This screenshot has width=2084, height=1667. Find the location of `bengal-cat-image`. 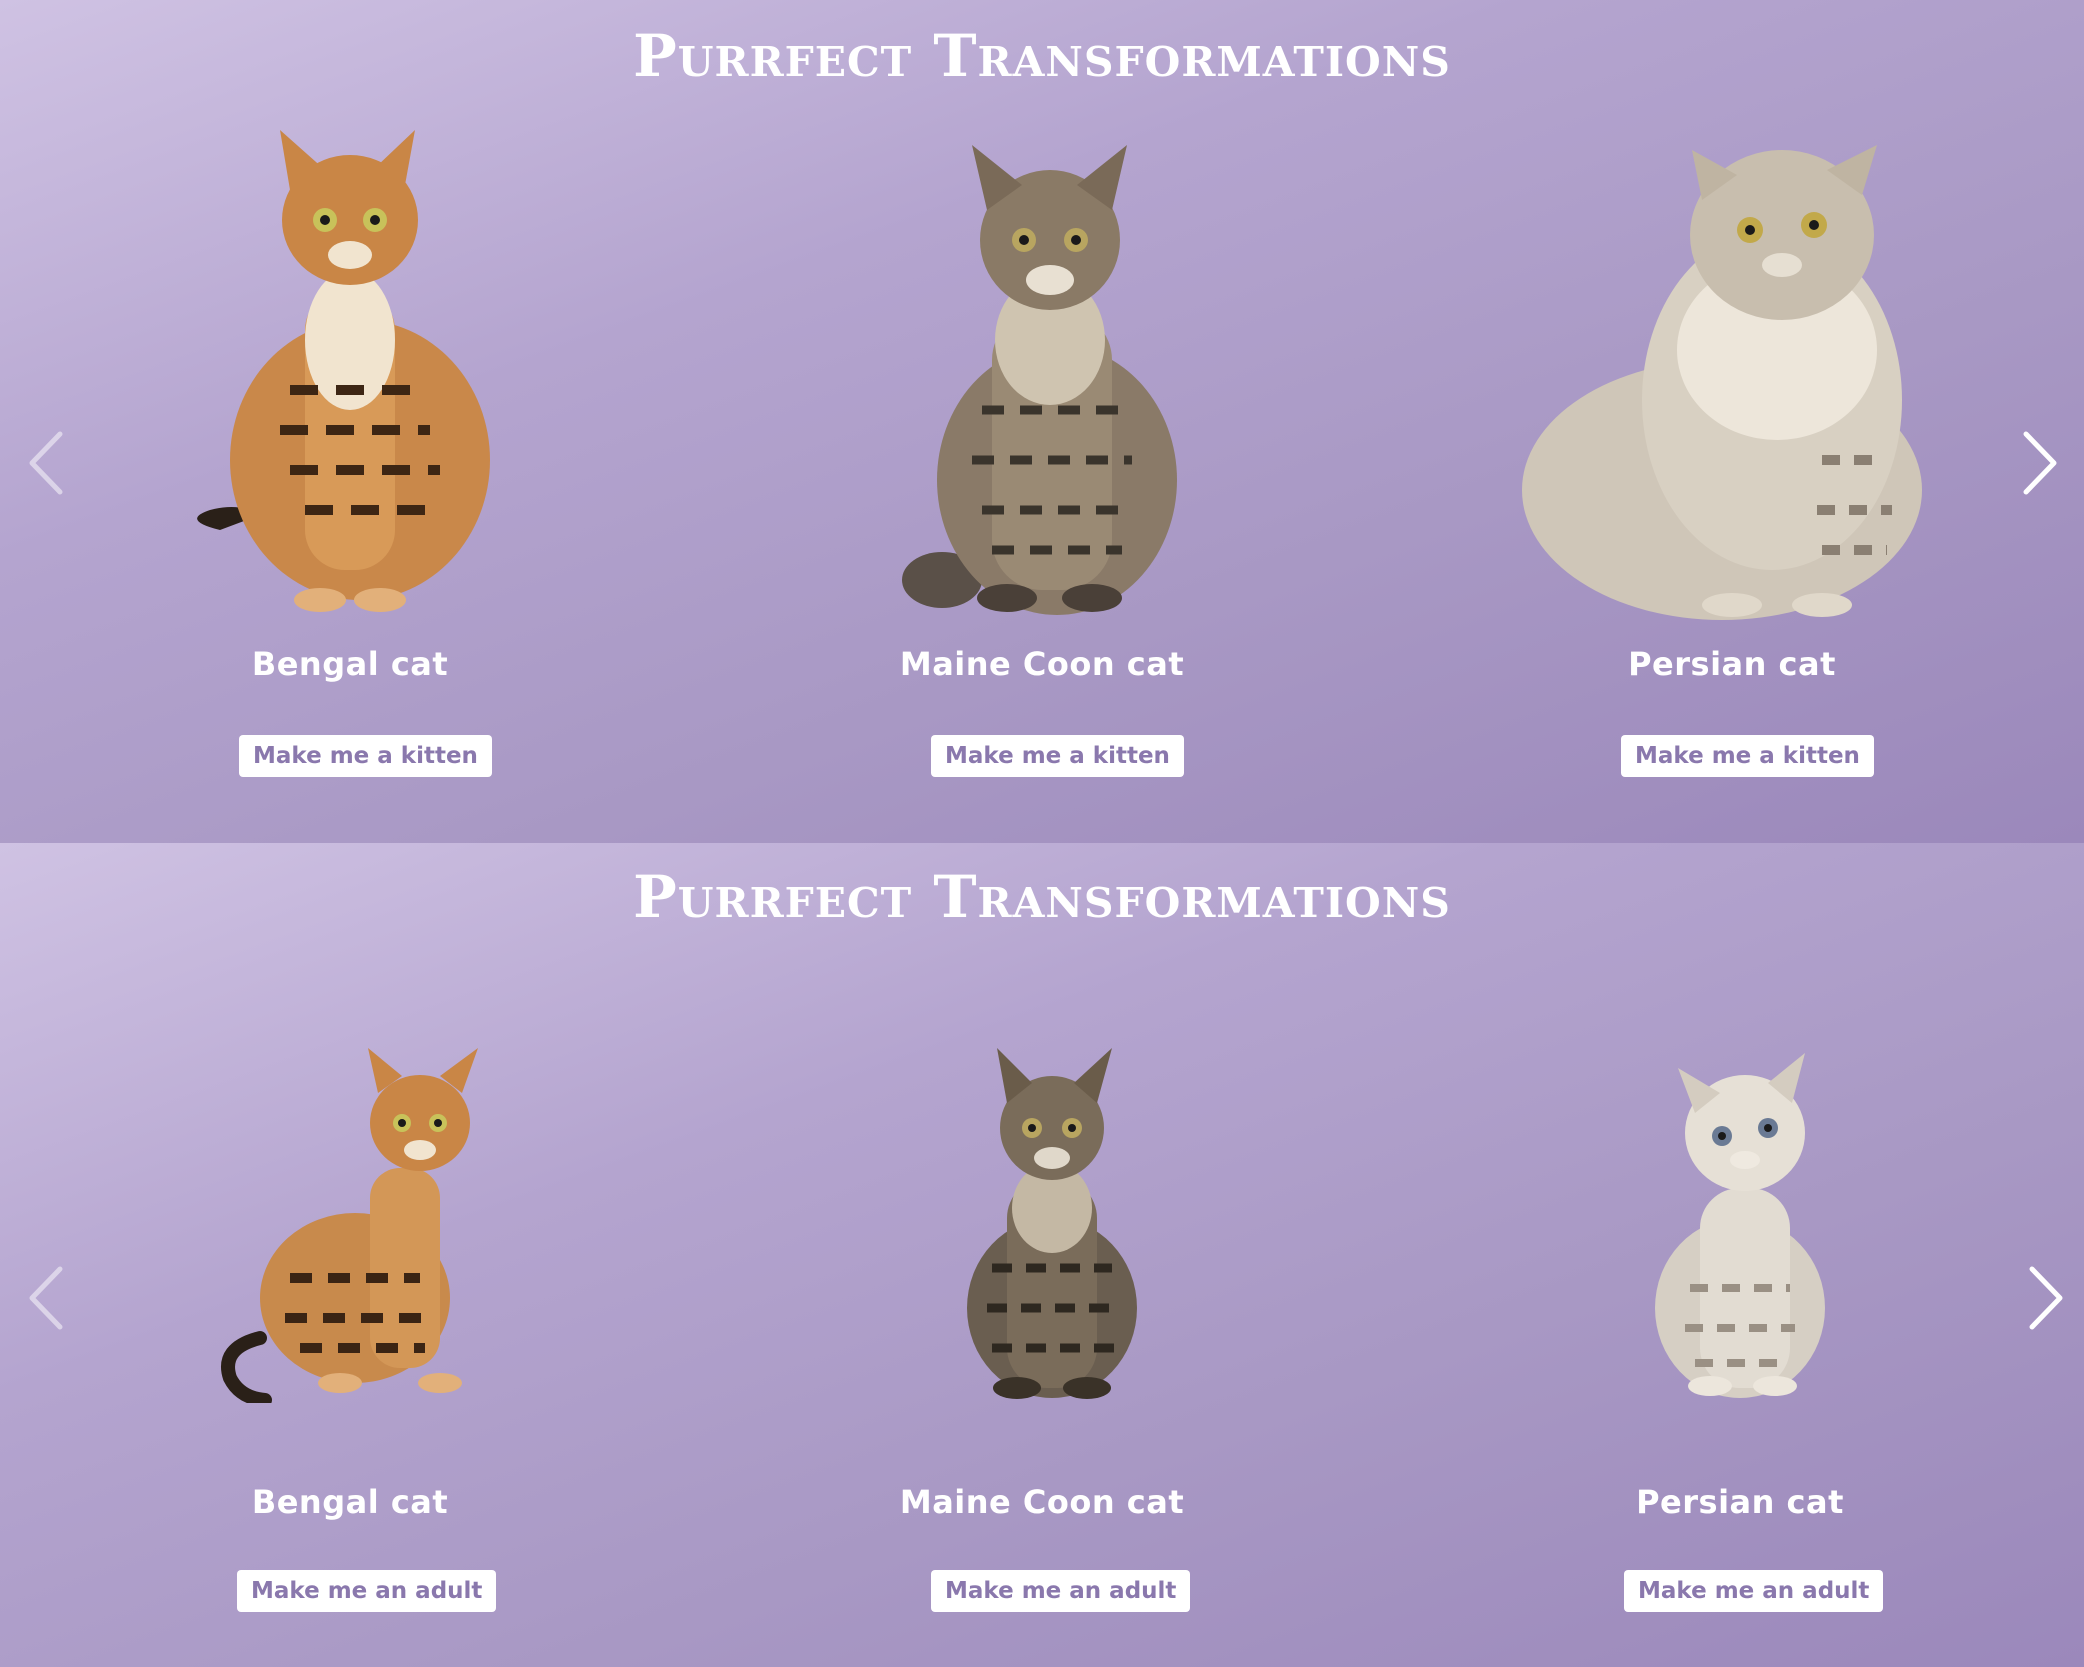

bengal-cat-image is located at coordinates (343, 371).